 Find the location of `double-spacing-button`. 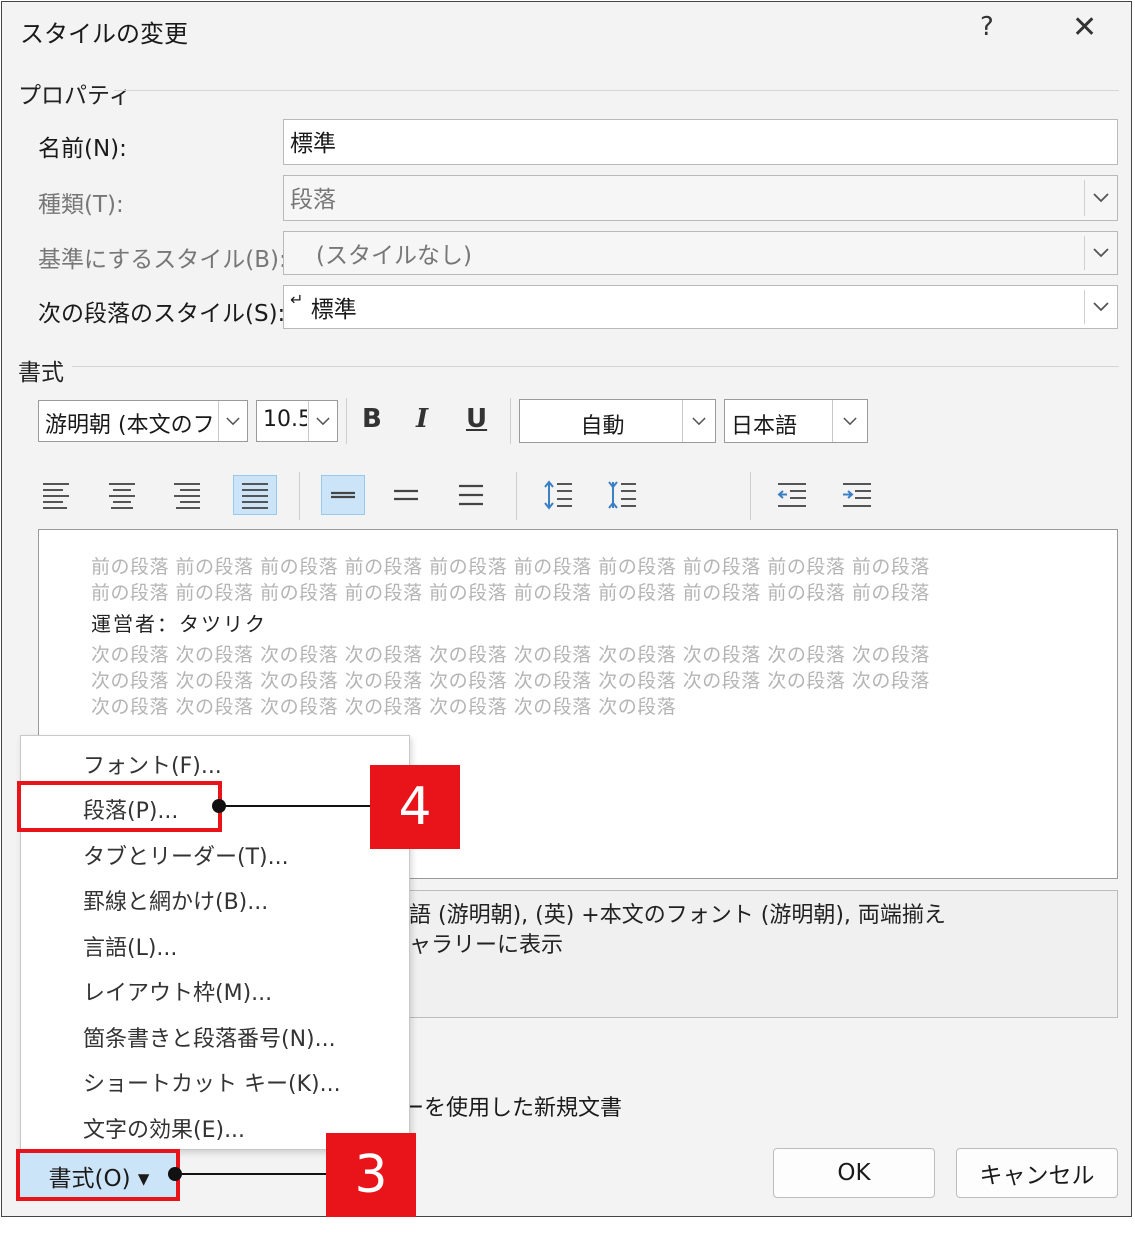

double-spacing-button is located at coordinates (471, 495).